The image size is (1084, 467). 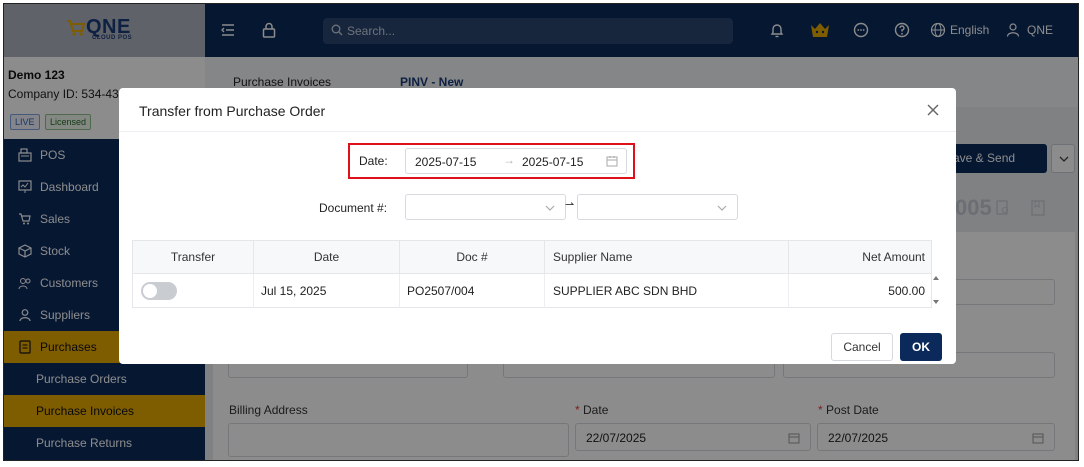 I want to click on range-arrow-icon: →, so click(x=509, y=160).